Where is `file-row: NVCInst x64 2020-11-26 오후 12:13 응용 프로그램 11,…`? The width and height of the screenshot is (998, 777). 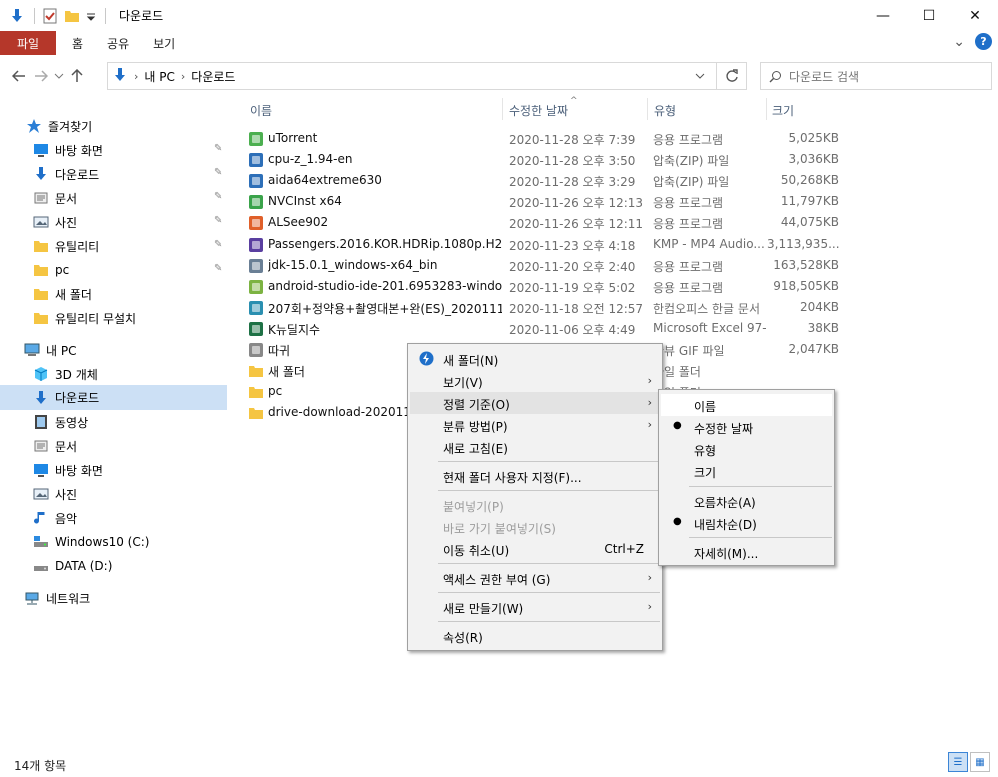
file-row: NVCInst x64 2020-11-26 오후 12:13 응용 프로그램 11,… is located at coordinates (546, 201).